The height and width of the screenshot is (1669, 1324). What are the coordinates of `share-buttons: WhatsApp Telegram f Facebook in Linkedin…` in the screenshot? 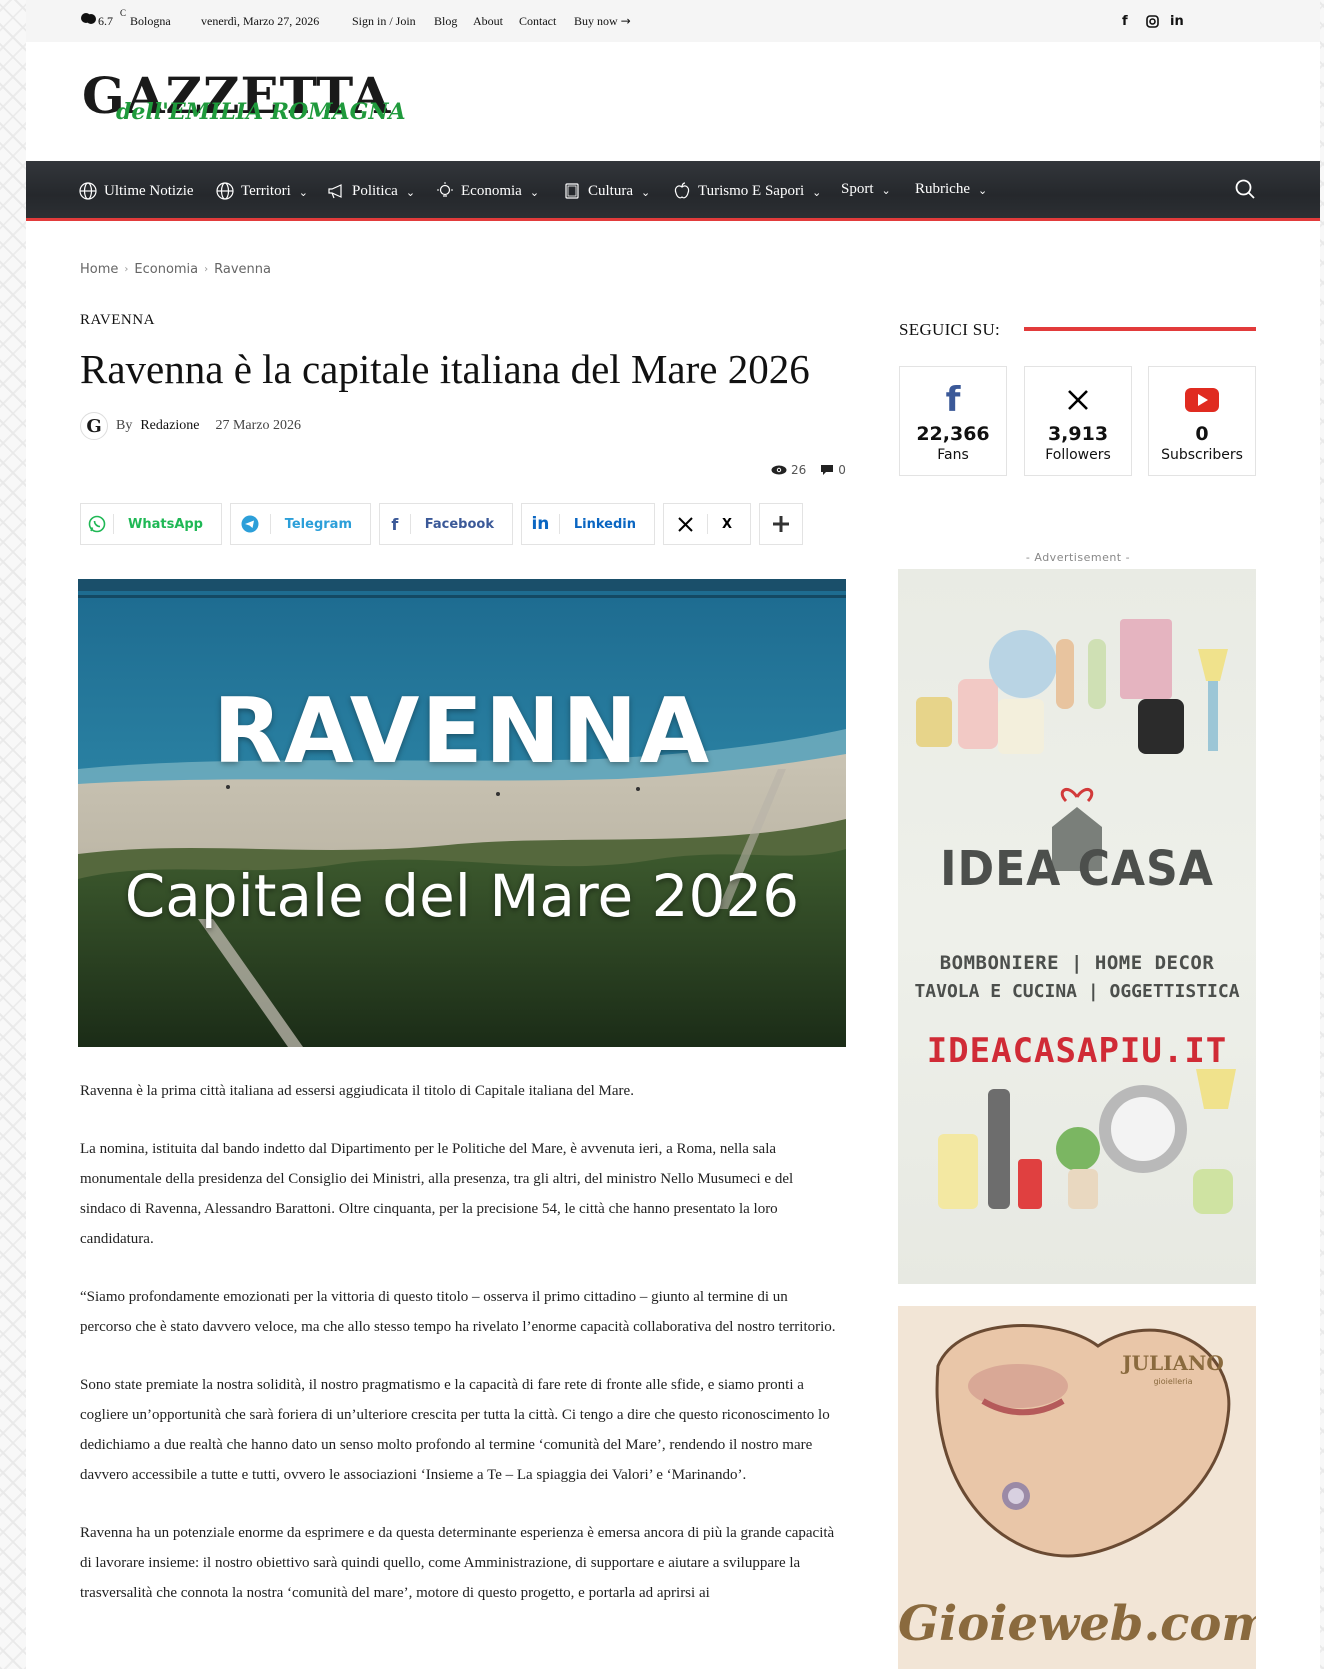 It's located at (441, 524).